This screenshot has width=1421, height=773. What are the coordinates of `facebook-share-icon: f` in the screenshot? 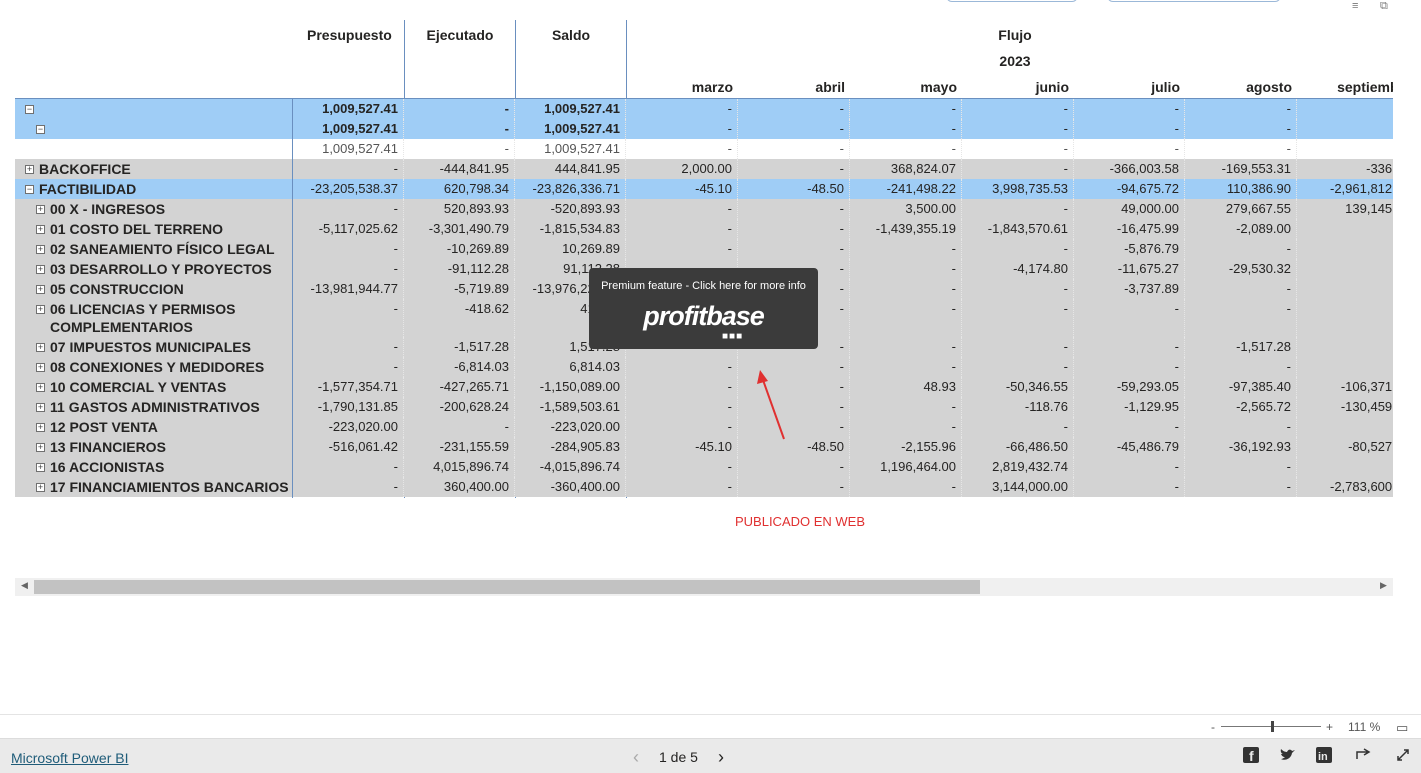 It's located at (1251, 755).